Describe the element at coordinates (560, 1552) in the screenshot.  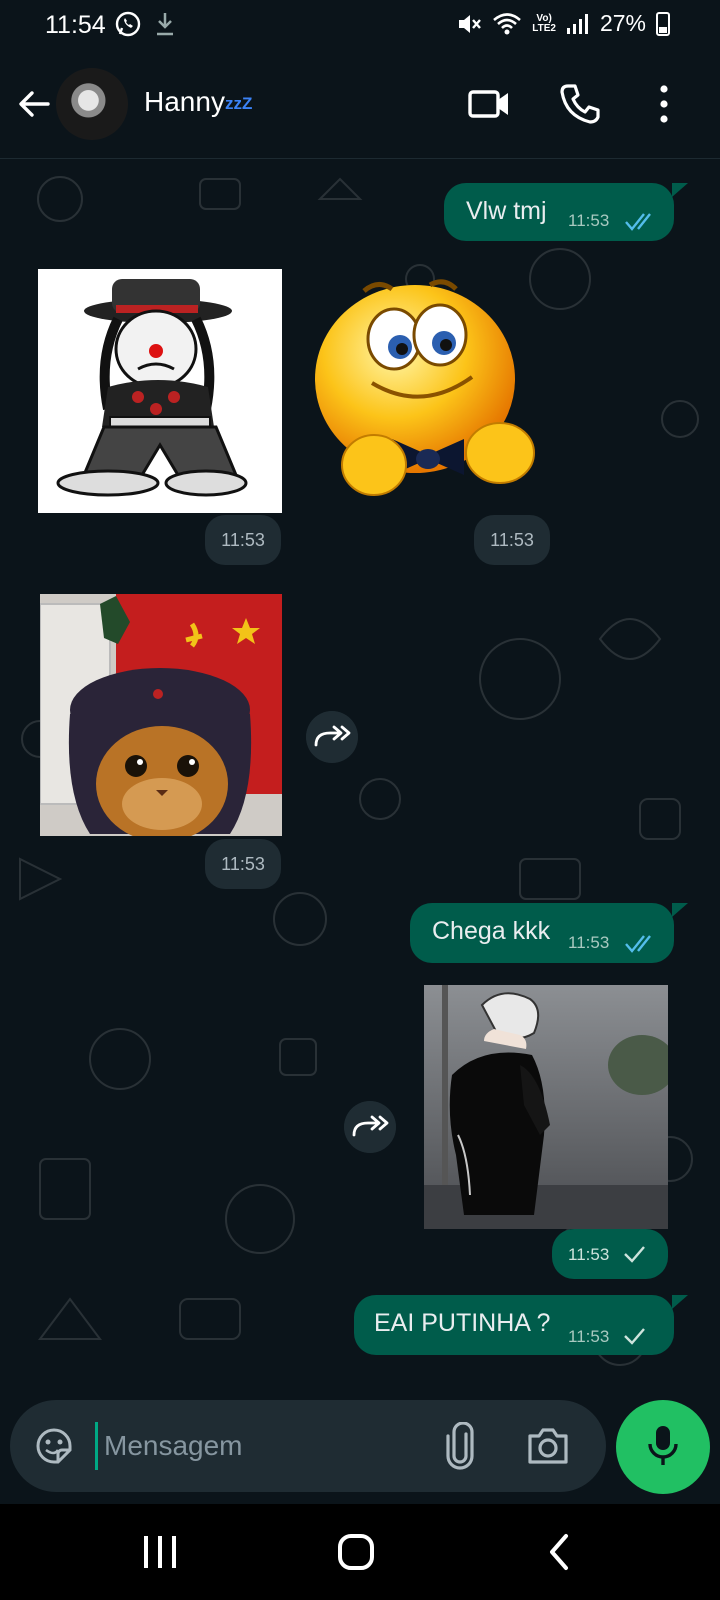
I see `back-nav-icon` at that location.